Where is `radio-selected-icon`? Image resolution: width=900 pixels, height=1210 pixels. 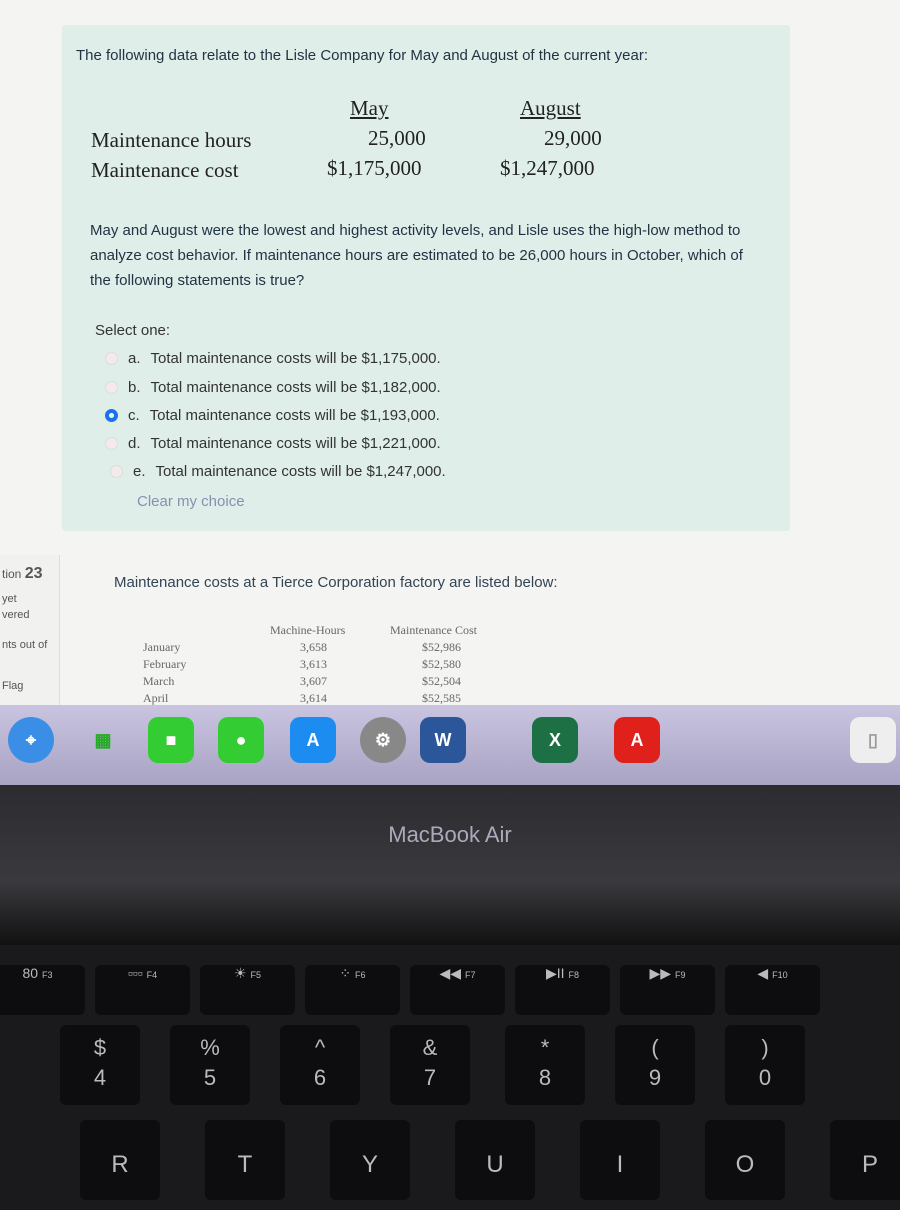
radio-selected-icon is located at coordinates (111, 415).